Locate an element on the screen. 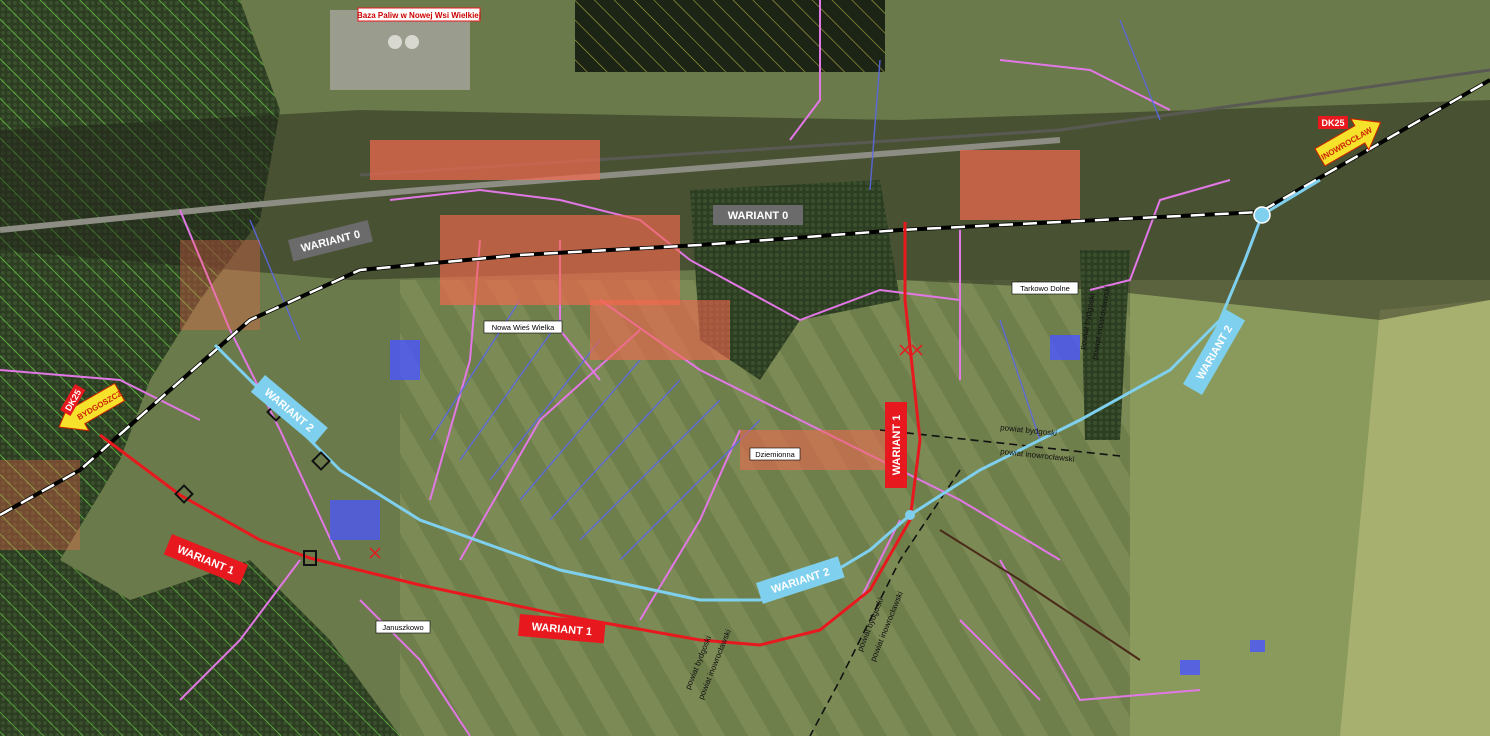 The width and height of the screenshot is (1490, 736). place-tarkowo-dolne-text: Tarkowo Dolne is located at coordinates (1045, 288).